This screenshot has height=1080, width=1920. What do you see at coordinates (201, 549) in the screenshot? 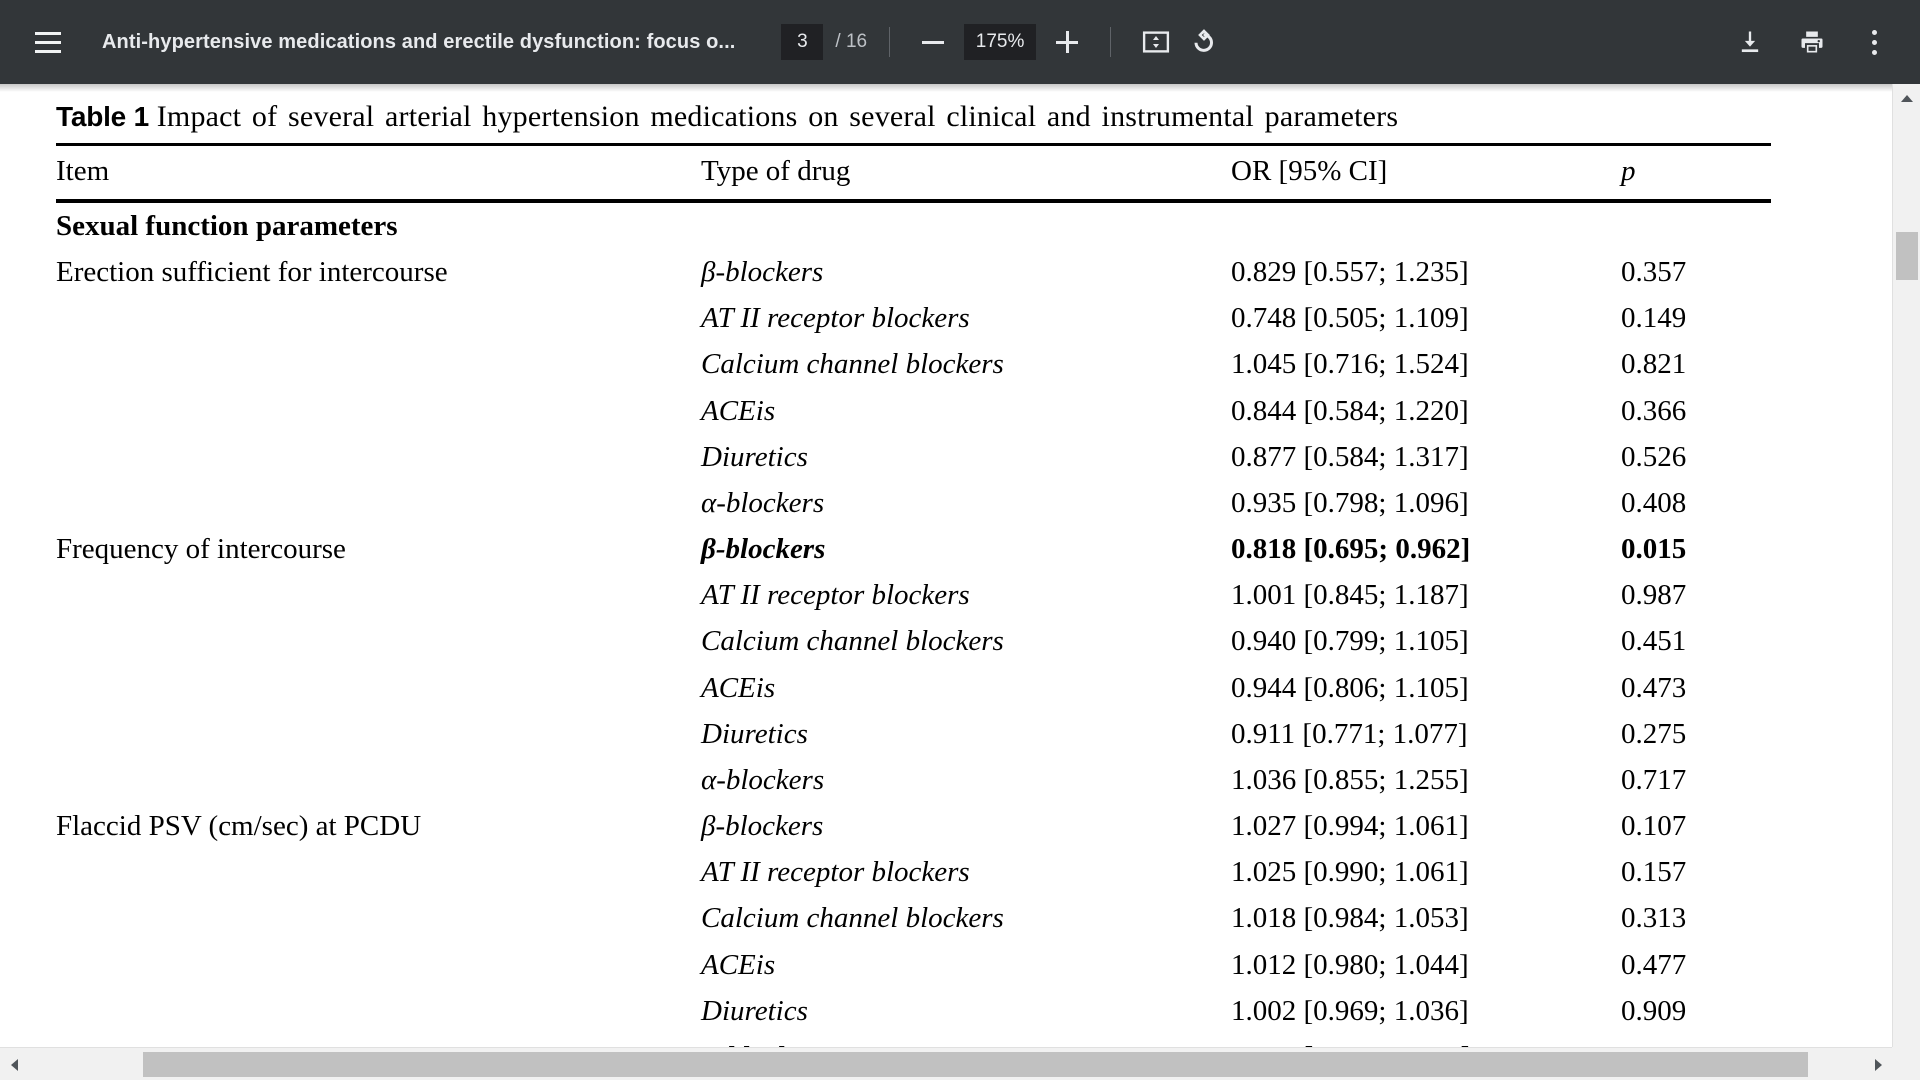
I see `cell-item: Frequency of intercourse` at bounding box center [201, 549].